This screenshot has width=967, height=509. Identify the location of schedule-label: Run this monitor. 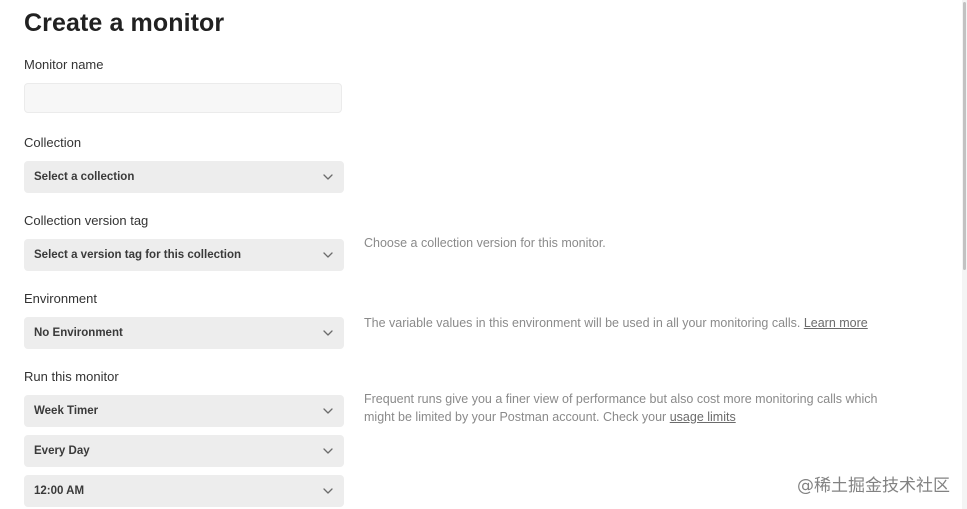
(71, 376).